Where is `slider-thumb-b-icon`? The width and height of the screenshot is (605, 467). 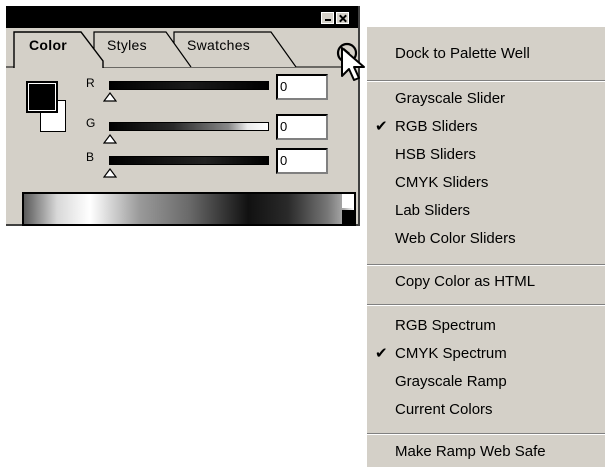
slider-thumb-b-icon is located at coordinates (110, 173).